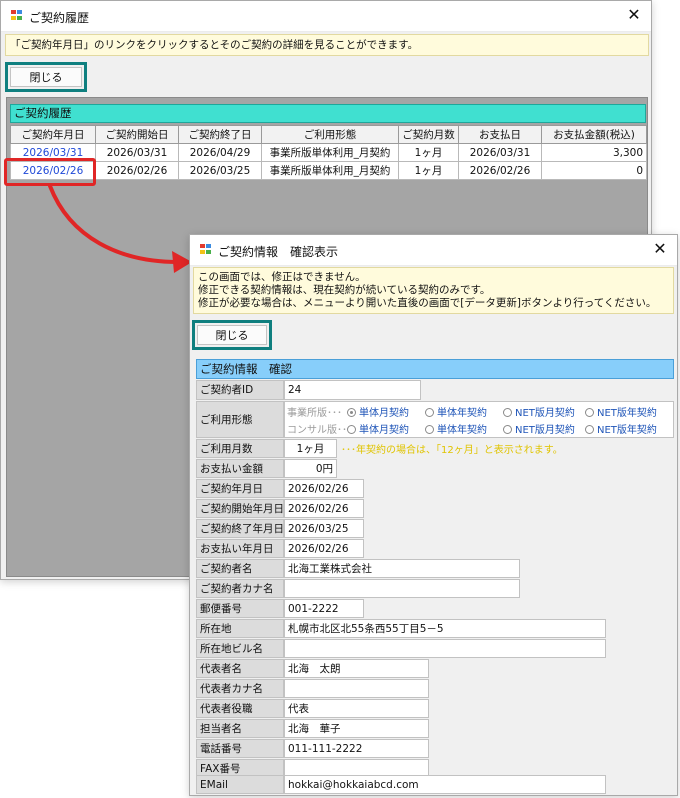 This screenshot has width=680, height=798. Describe the element at coordinates (445, 628) in the screenshot. I see `address-field: 札幌市北区北55条西55丁目5－5` at that location.